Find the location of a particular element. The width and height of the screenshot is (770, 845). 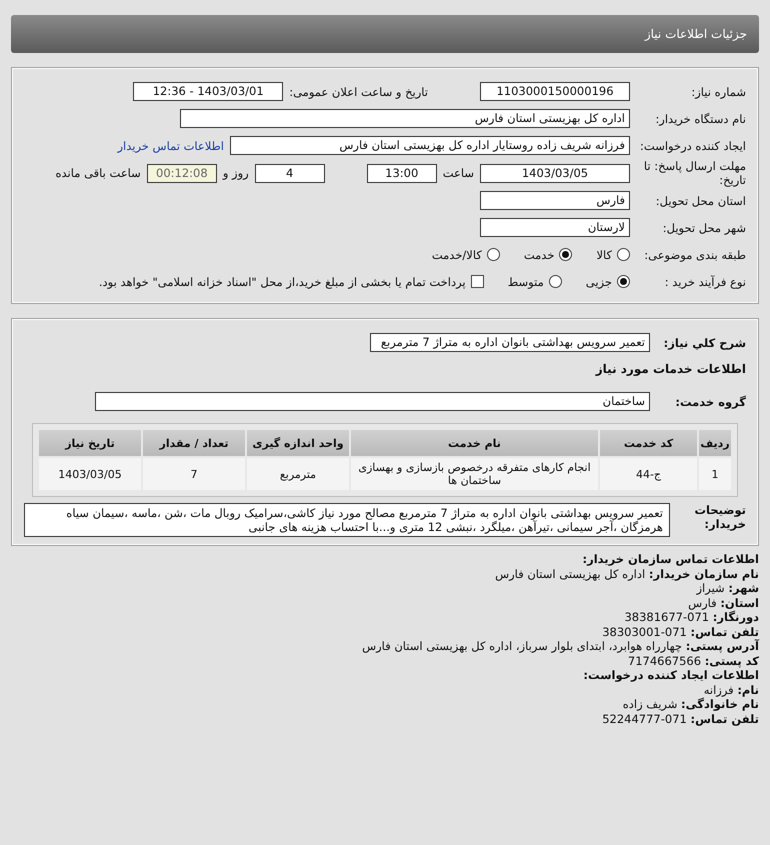

days-field: 4 is located at coordinates (289, 173).